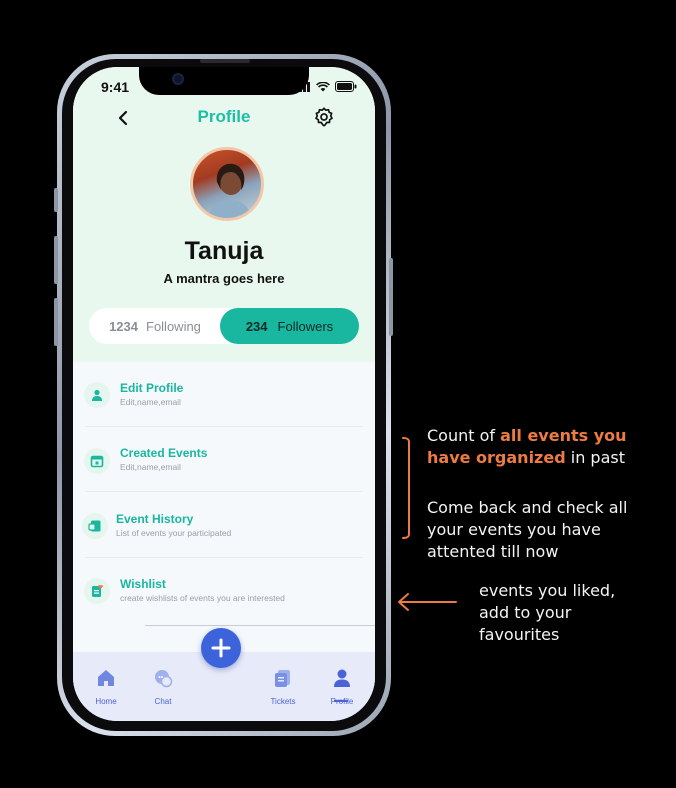  Describe the element at coordinates (97, 591) in the screenshot. I see `wishlist-icon` at that location.